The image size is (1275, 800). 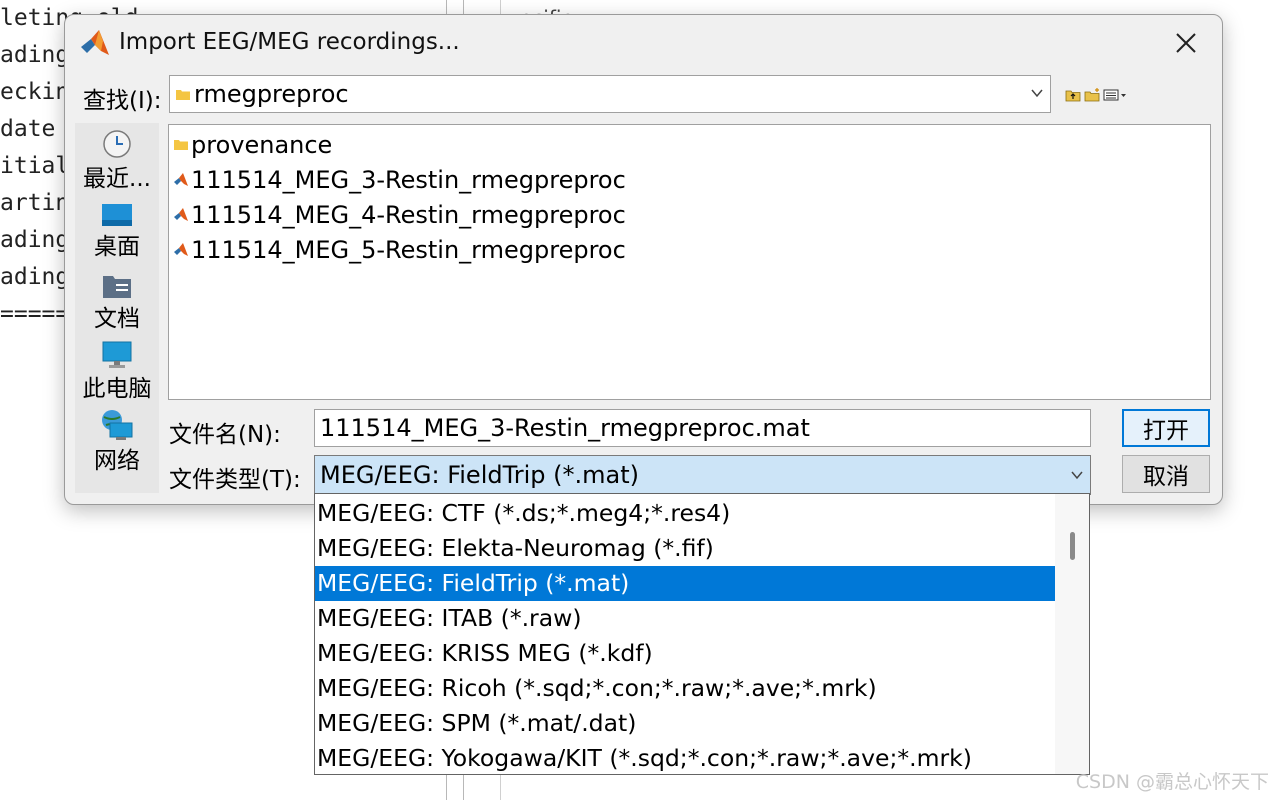 I want to click on watermark: CSDN @霸总心怀天下, so click(x=1172, y=782).